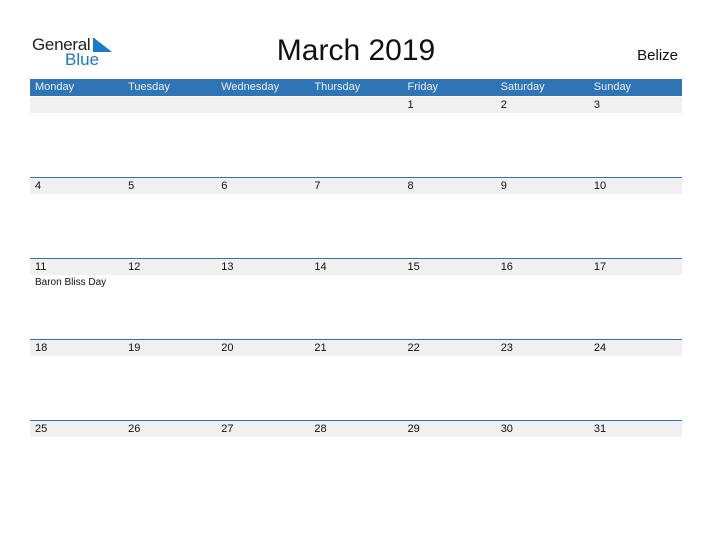 The height and width of the screenshot is (550, 712). What do you see at coordinates (410, 105) in the screenshot?
I see `day-number: 1` at bounding box center [410, 105].